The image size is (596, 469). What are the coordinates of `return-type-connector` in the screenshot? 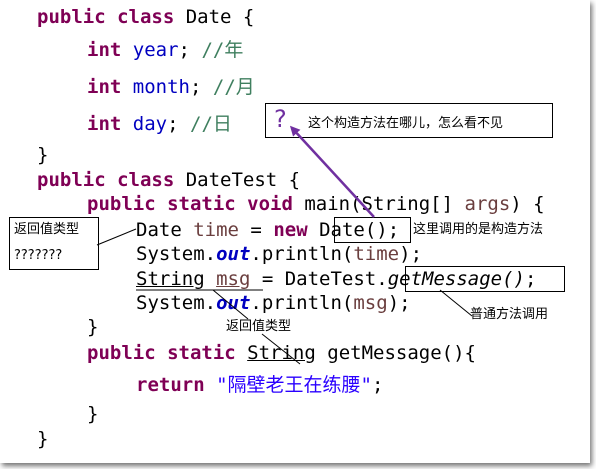 It's located at (116, 237).